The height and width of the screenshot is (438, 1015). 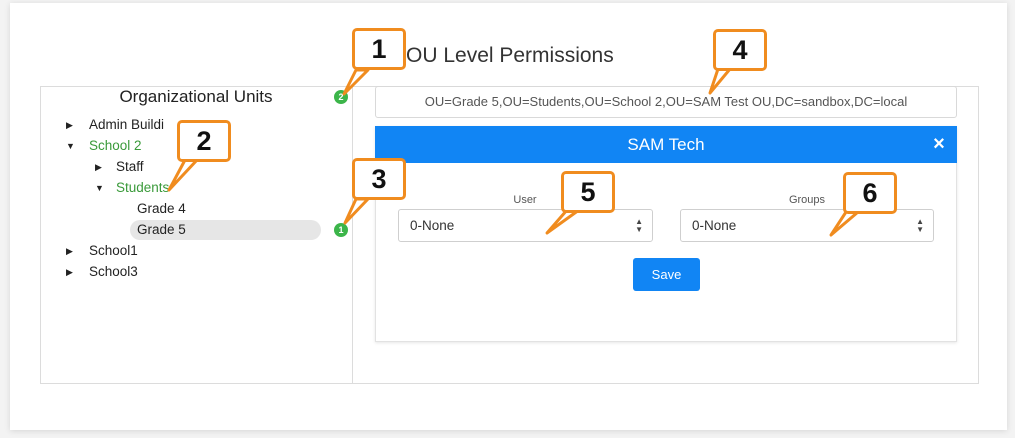 I want to click on groups-select: 0-None ▲ ▼, so click(x=807, y=225).